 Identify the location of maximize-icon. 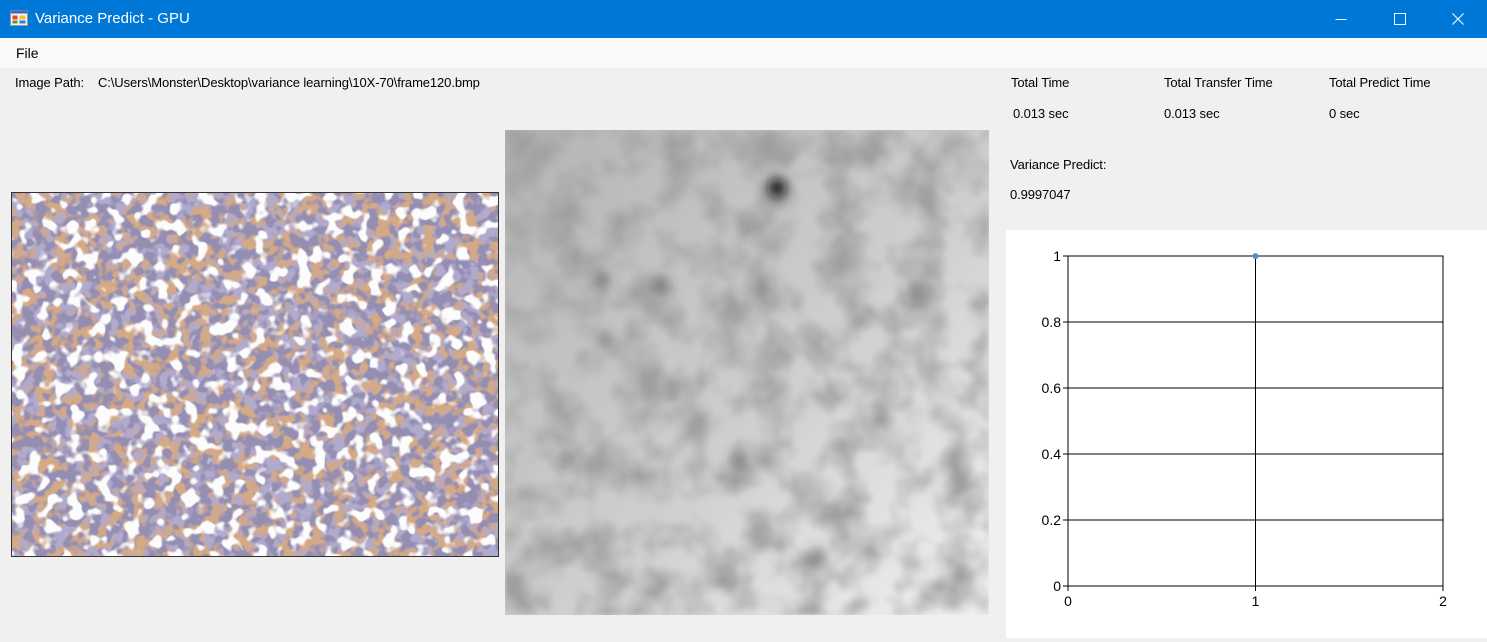
(1400, 19).